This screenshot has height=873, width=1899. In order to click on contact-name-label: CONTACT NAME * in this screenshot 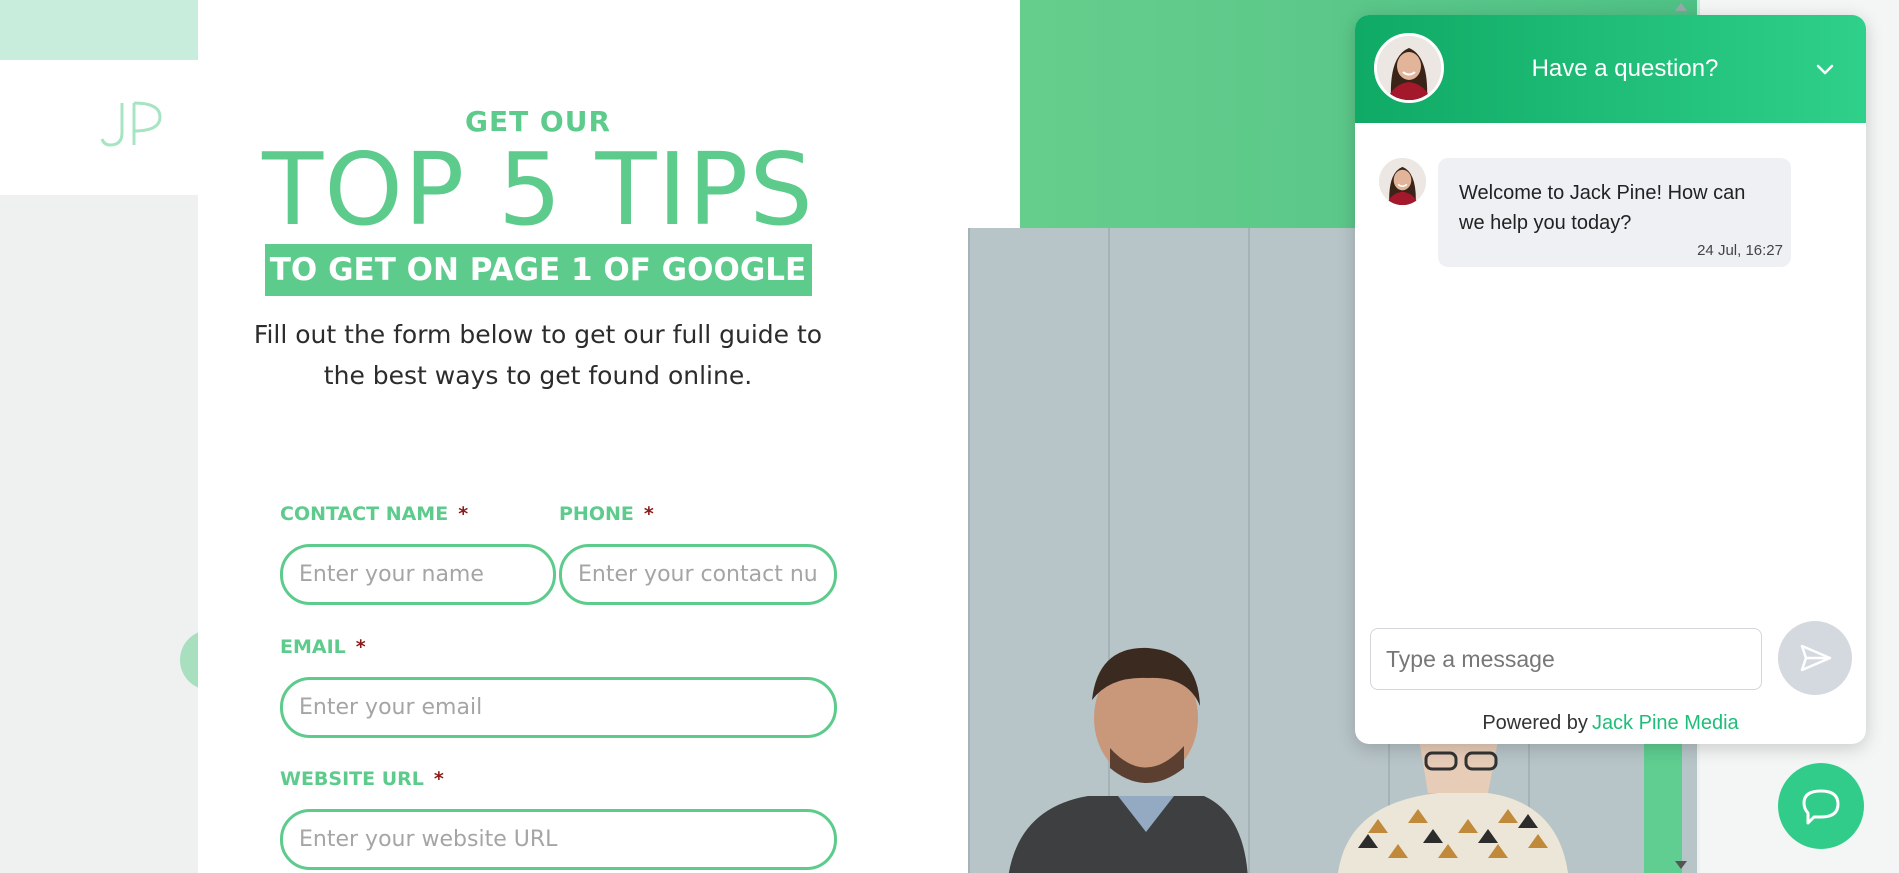, I will do `click(374, 514)`.